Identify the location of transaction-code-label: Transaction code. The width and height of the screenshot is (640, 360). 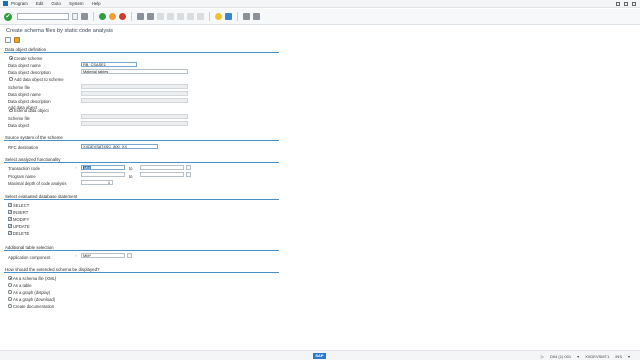
(24, 168).